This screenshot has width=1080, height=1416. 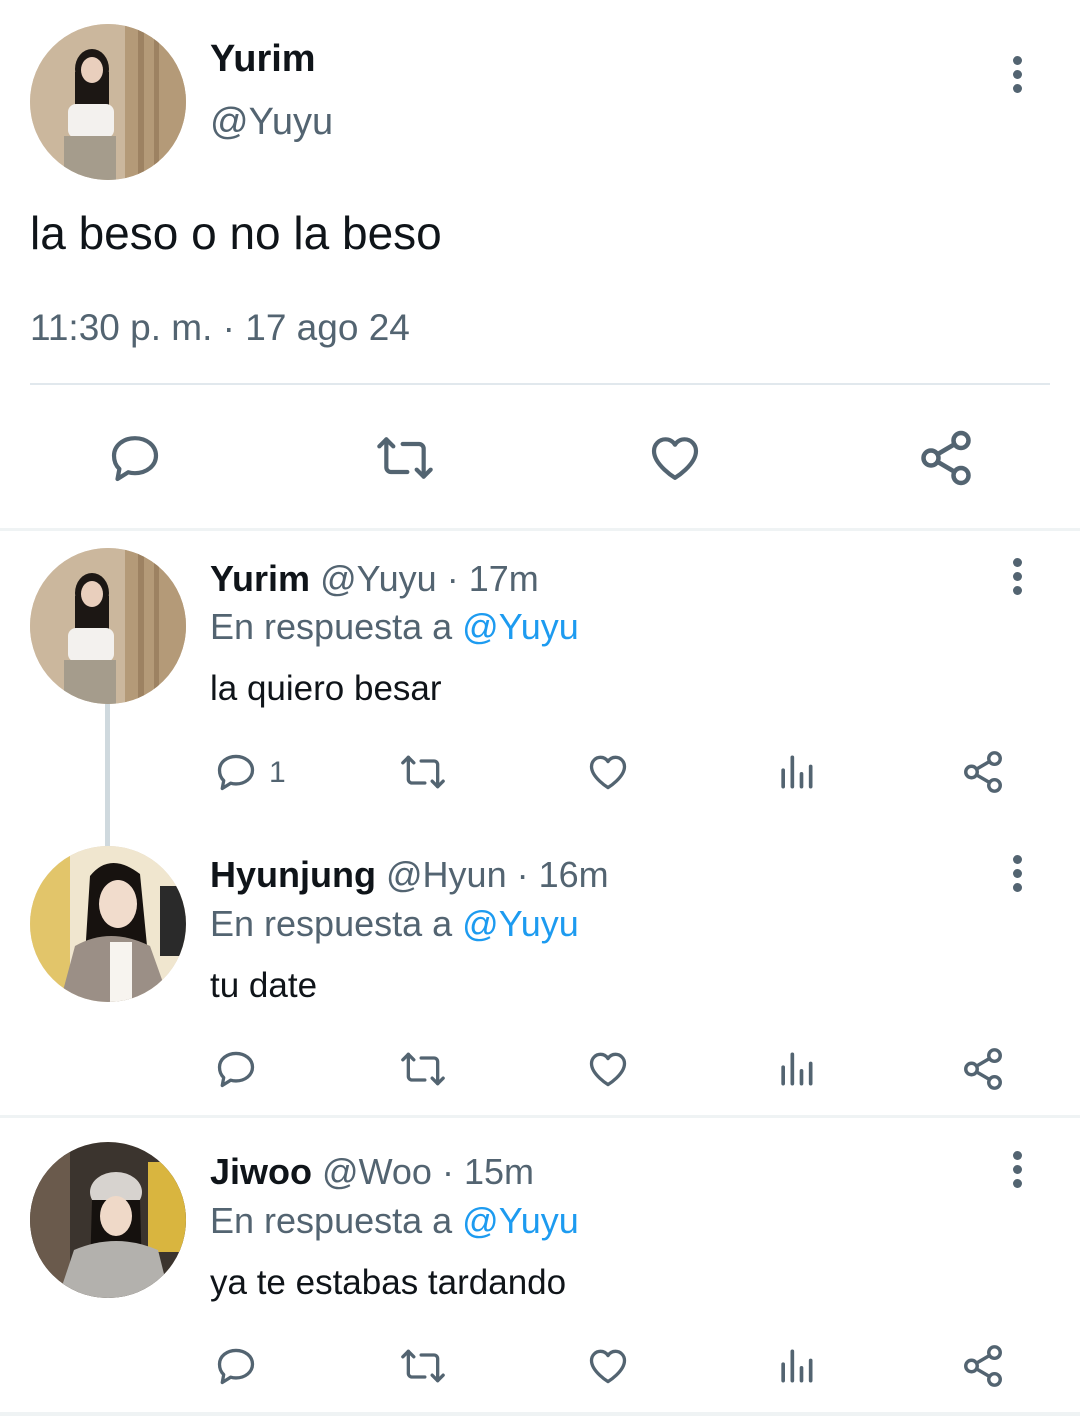 What do you see at coordinates (446, 874) in the screenshot?
I see `author-handle: @Hyun` at bounding box center [446, 874].